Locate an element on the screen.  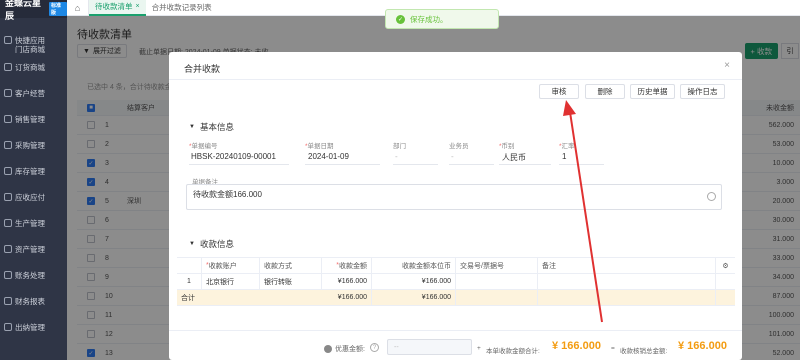
field-rate: 1 is located at coordinates (564, 156).